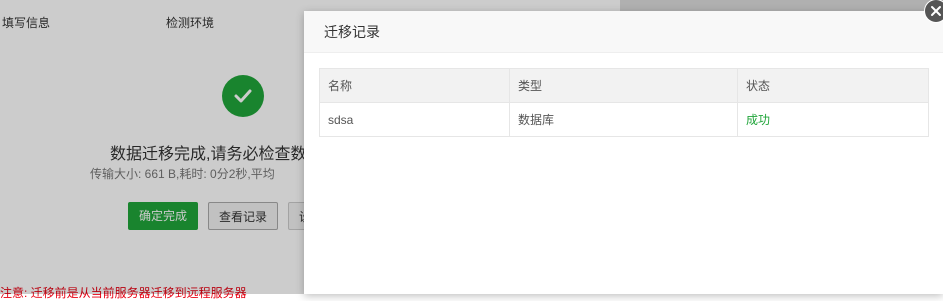 The height and width of the screenshot is (301, 943). I want to click on header-name: 名称, so click(414, 85).